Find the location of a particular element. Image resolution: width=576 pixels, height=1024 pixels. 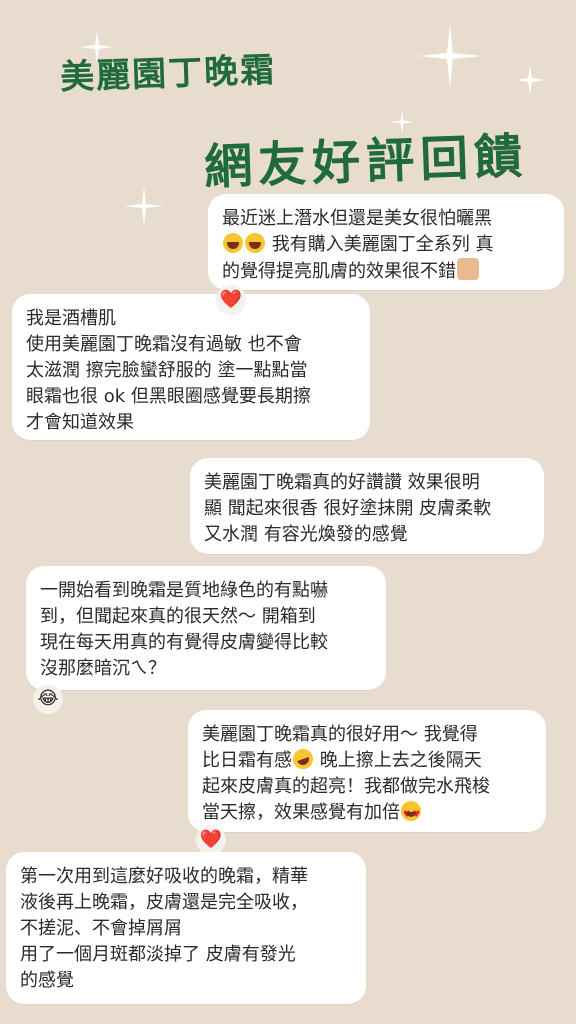

comment-line: 液後再上晚霜，皮膚還是完全吸收， is located at coordinates (164, 902).